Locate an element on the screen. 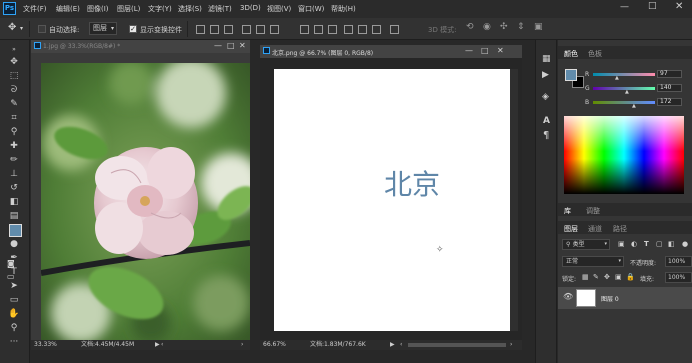 The height and width of the screenshot is (363, 692). menu-image: 图像(I) is located at coordinates (98, 9).